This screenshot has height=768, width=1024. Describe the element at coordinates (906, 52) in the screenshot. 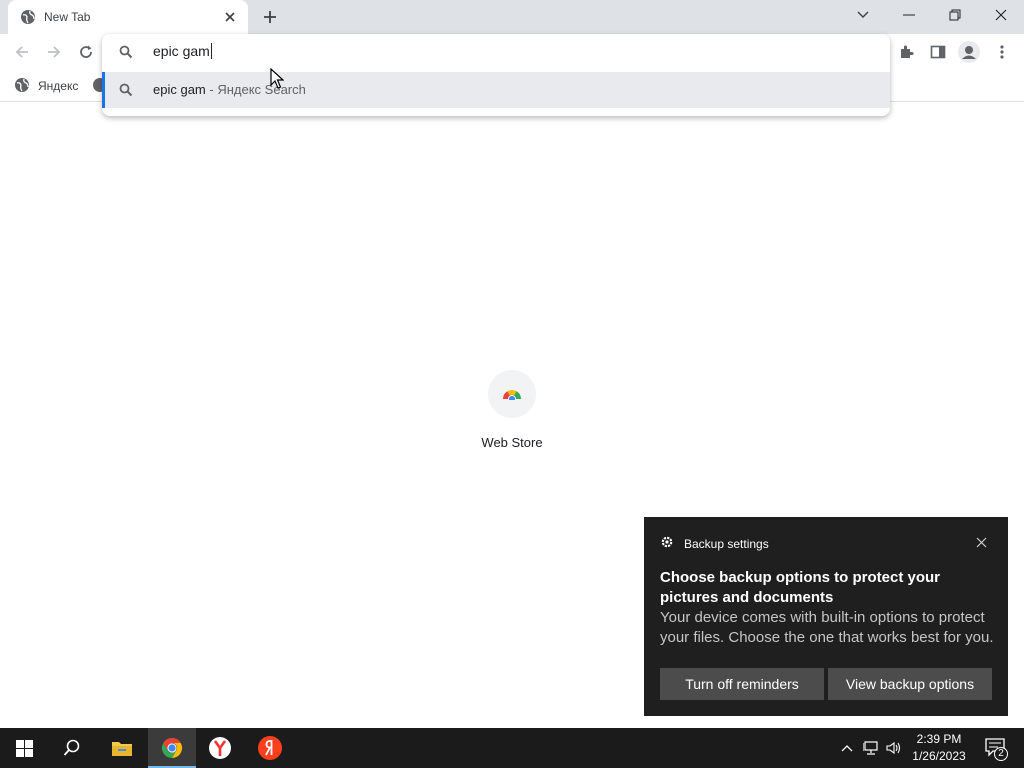

I see `extensions-icon` at that location.